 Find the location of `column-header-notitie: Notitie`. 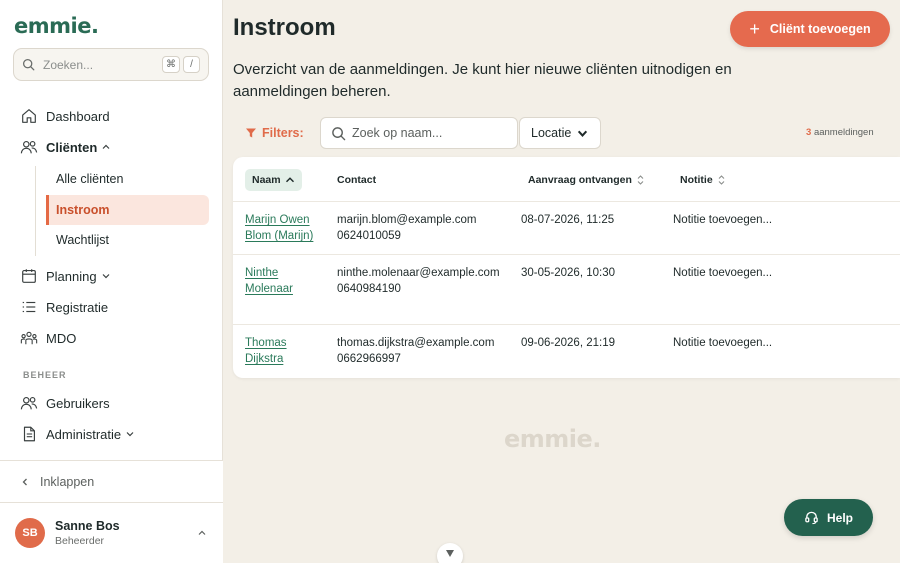

column-header-notitie: Notitie is located at coordinates (703, 179).